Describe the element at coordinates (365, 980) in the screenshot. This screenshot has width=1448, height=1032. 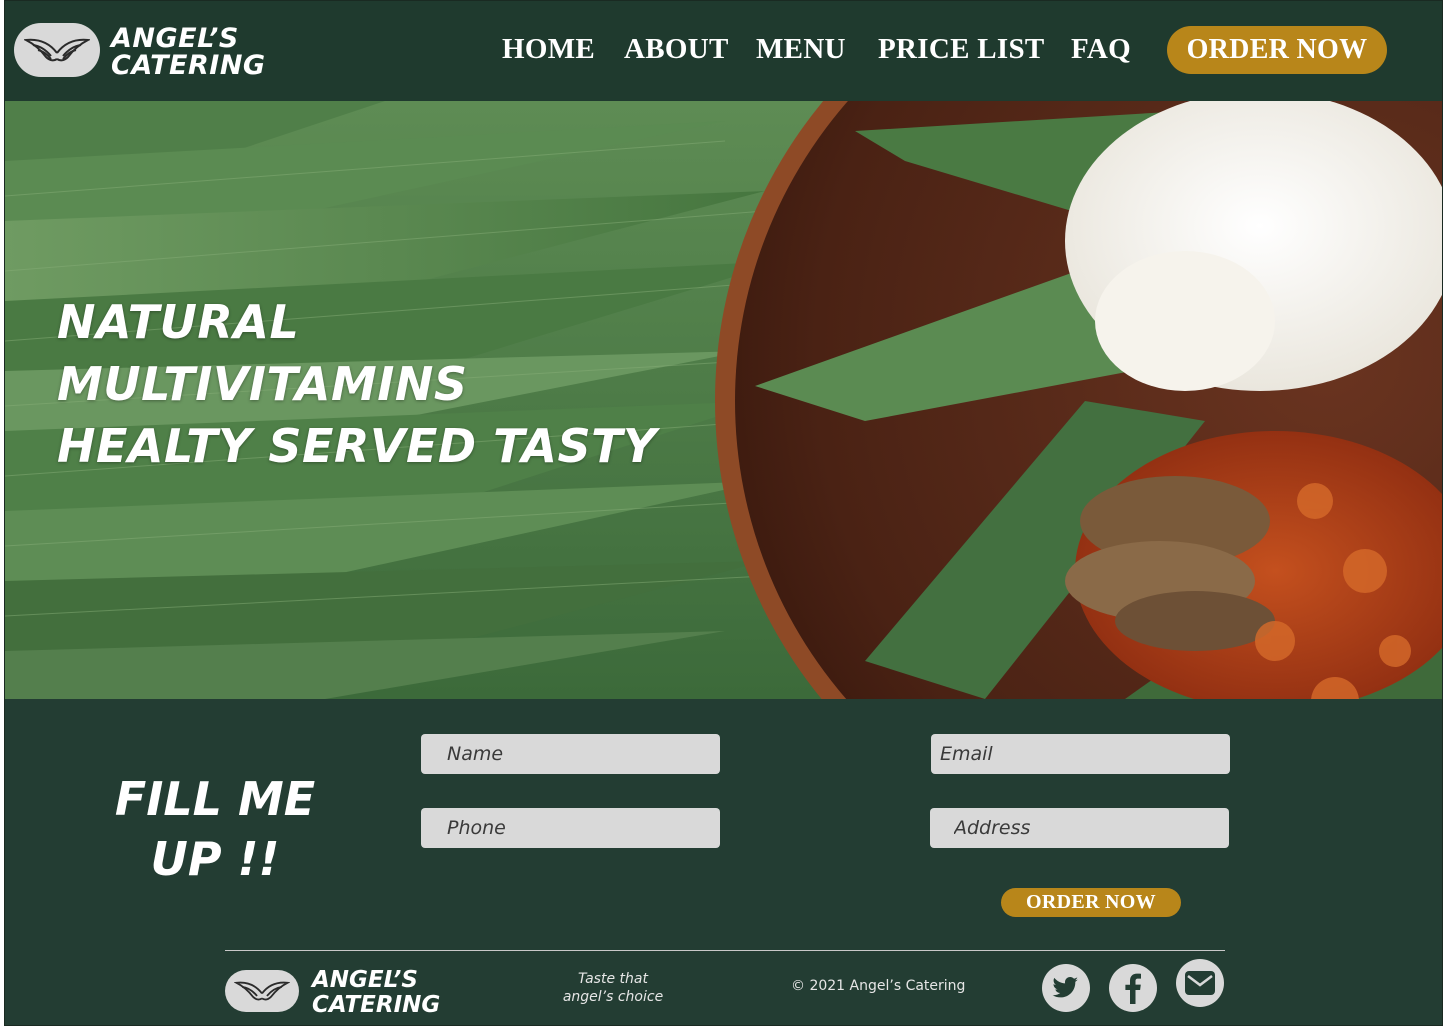
I see `footer-brand-line-1: ANGEL’S` at that location.